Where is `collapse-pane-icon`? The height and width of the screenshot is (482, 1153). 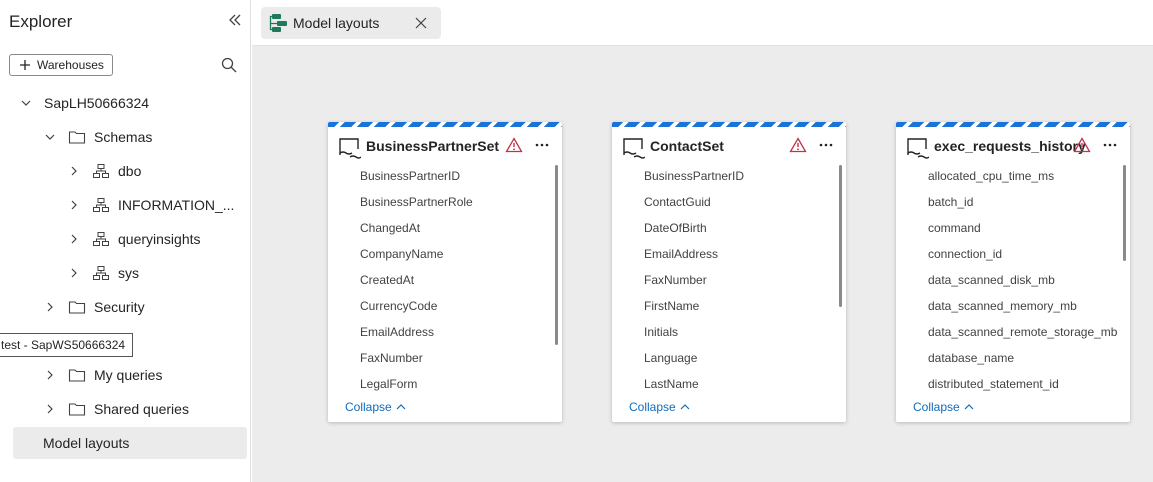
collapse-pane-icon is located at coordinates (235, 20).